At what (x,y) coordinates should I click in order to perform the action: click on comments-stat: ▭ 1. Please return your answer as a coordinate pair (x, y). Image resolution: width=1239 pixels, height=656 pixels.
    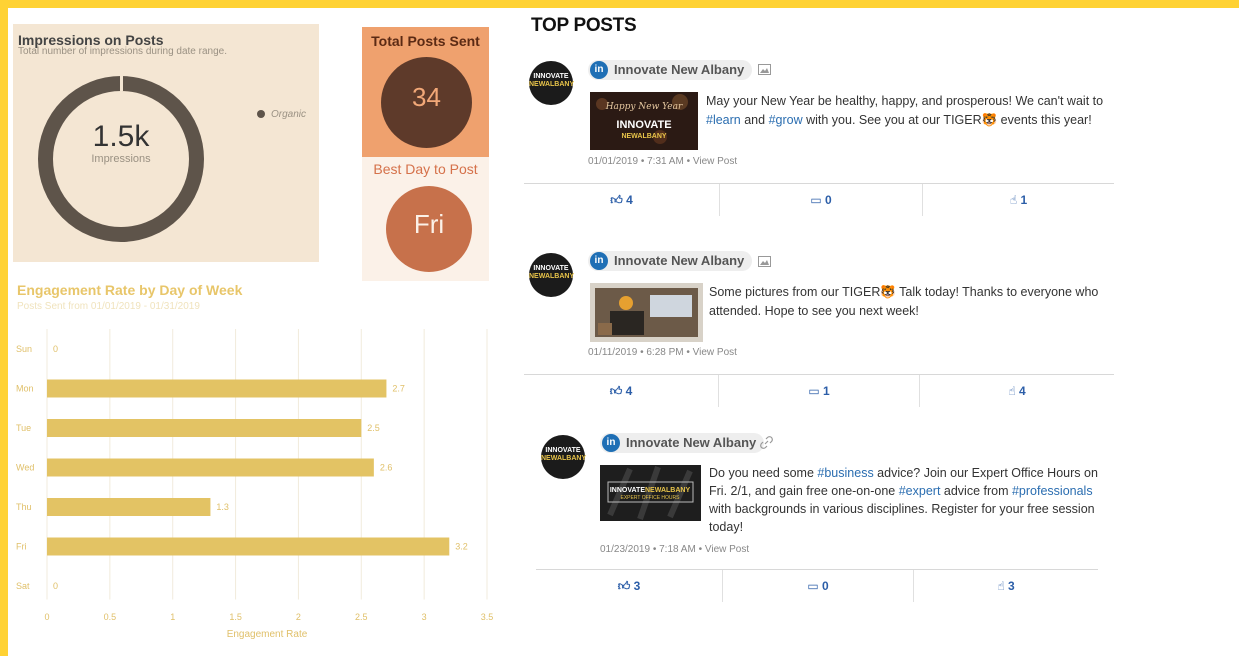
    Looking at the image, I should click on (819, 391).